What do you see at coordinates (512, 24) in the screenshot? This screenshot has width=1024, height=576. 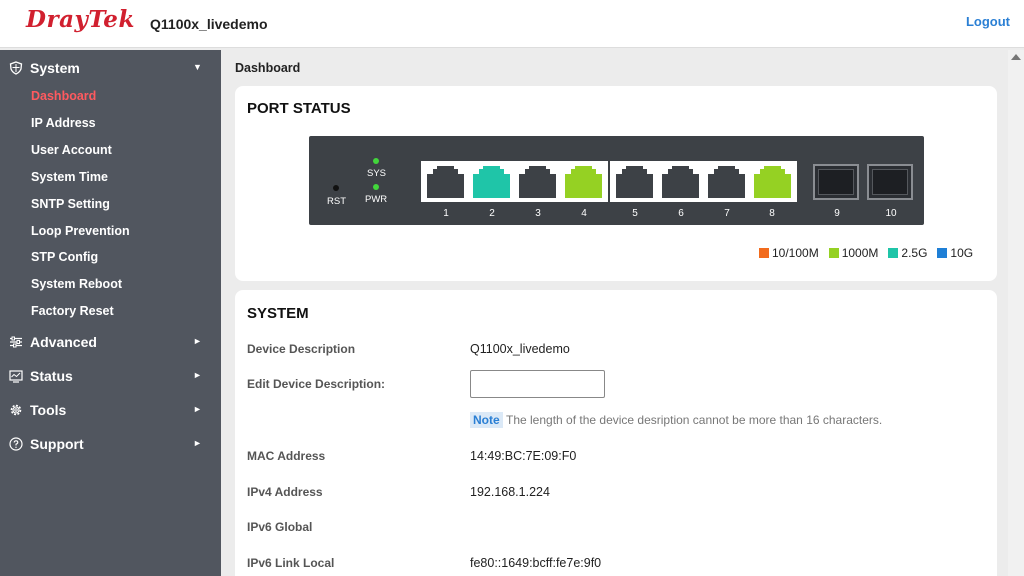 I see `top-header: DrayTek Q1100x_livedemo Logout` at bounding box center [512, 24].